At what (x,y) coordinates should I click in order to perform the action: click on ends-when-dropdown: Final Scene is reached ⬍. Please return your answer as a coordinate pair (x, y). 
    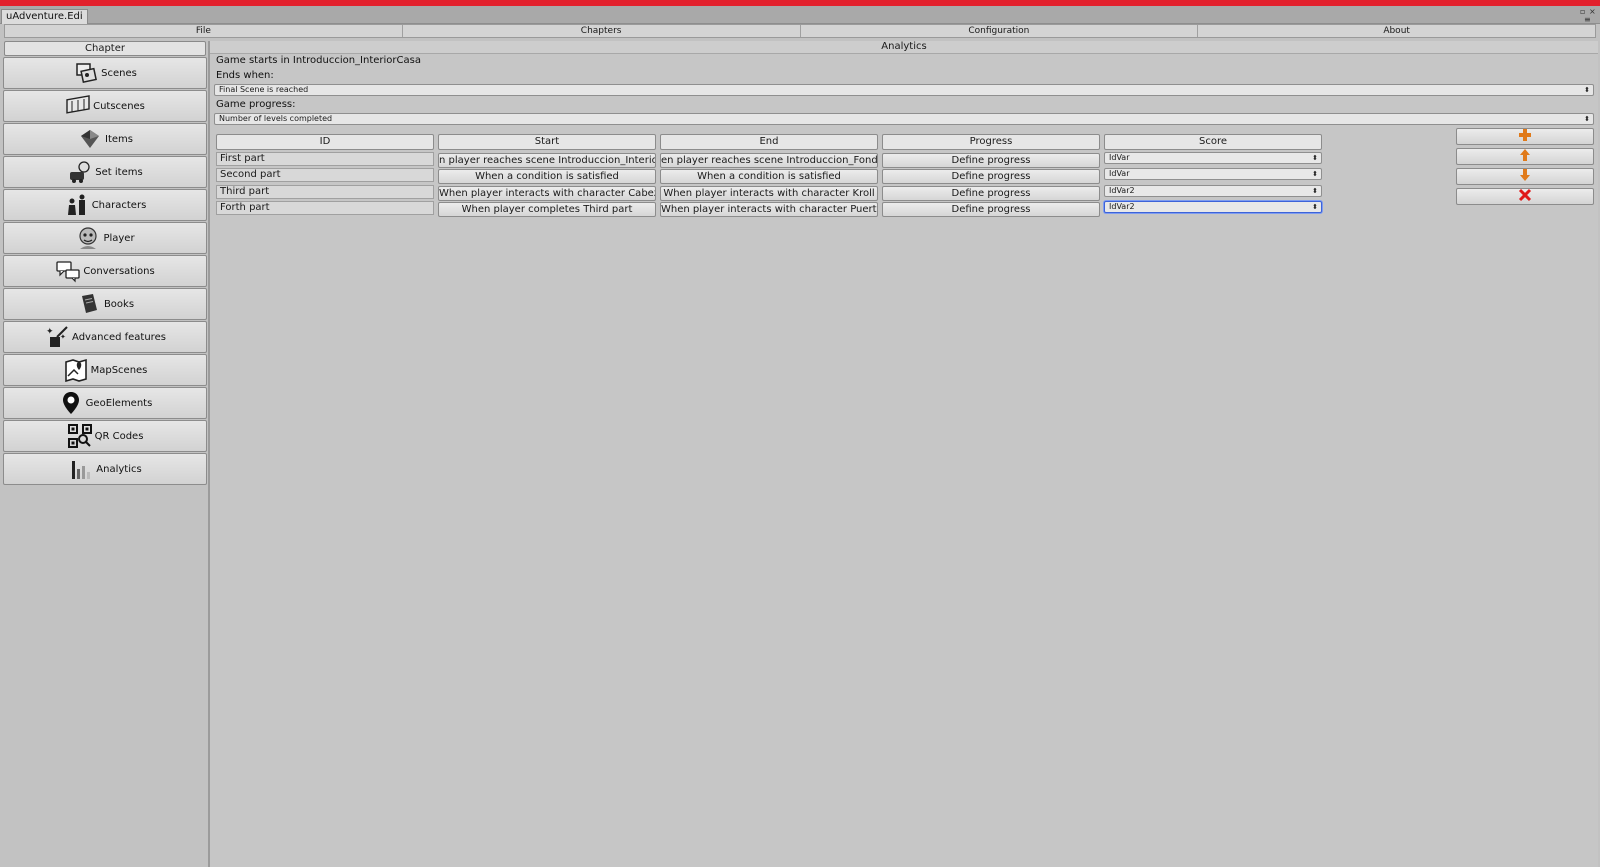
    Looking at the image, I should click on (904, 90).